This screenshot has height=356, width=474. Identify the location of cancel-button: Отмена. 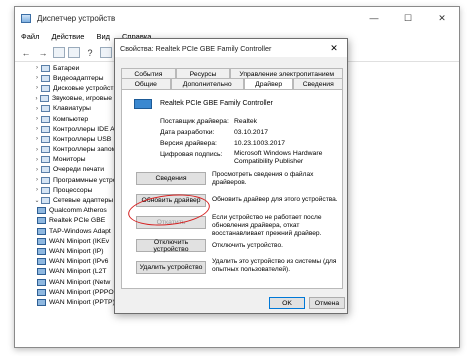
(327, 303).